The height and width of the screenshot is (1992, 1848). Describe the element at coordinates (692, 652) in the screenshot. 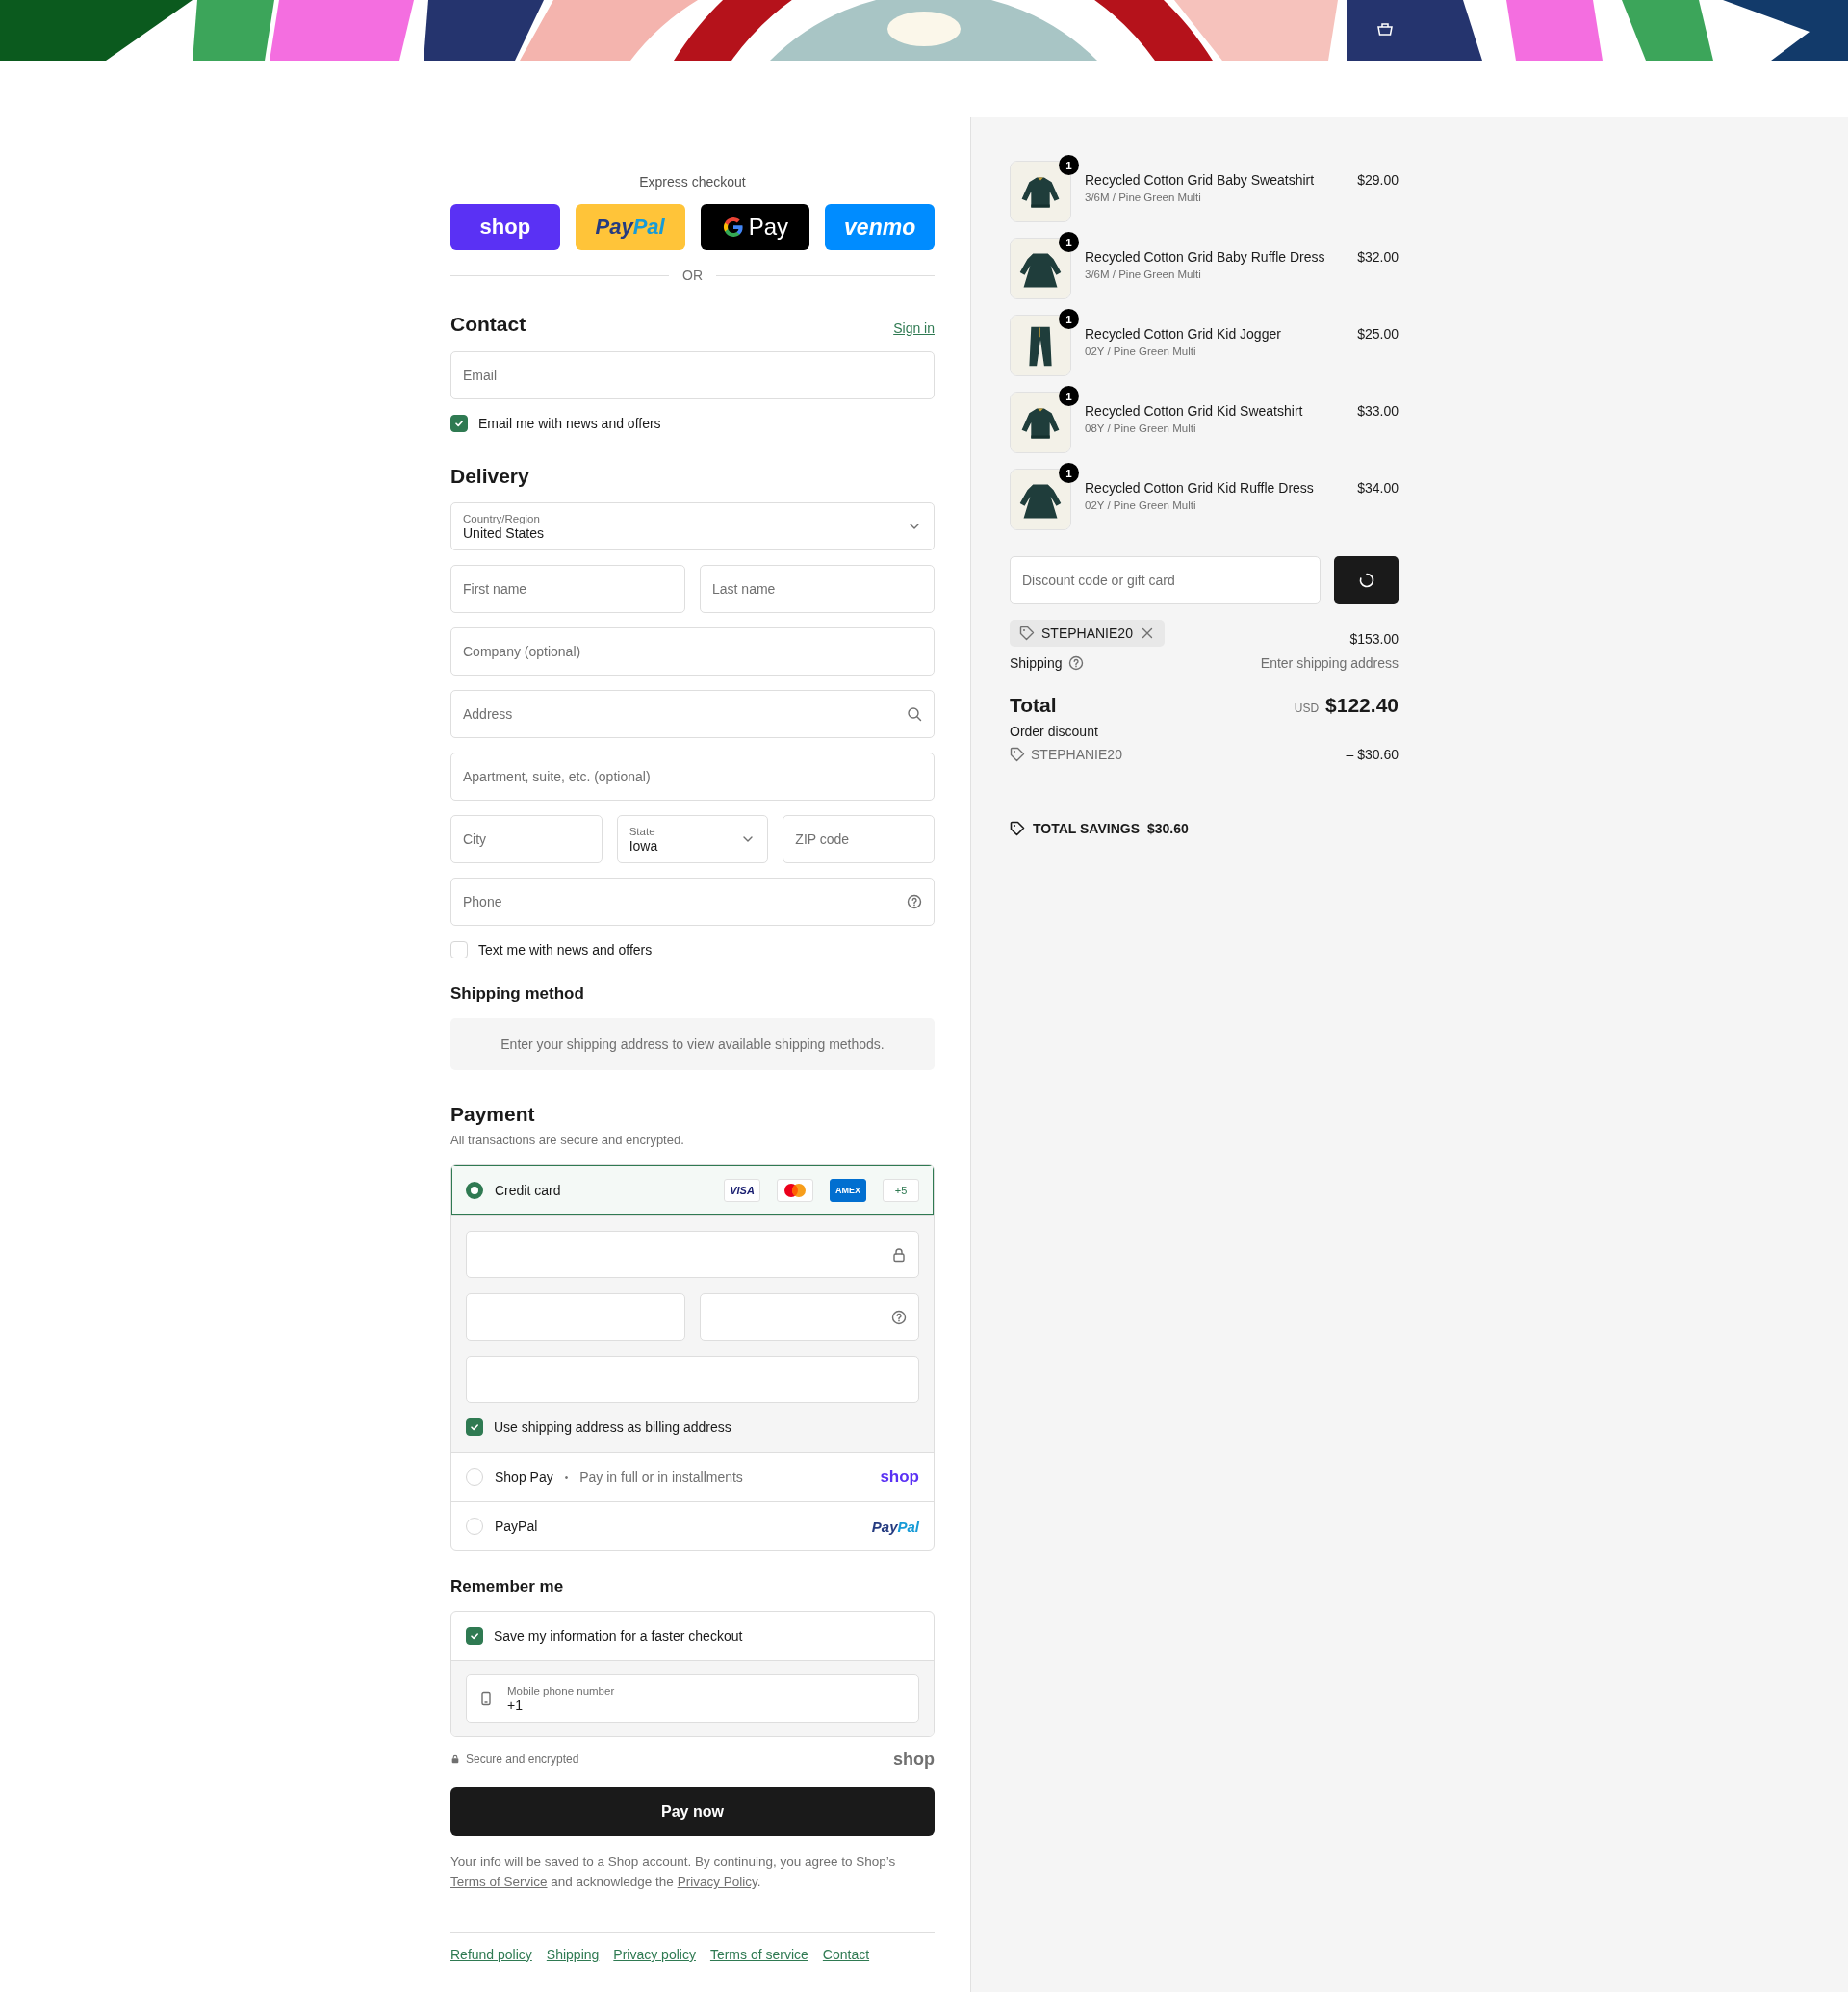

I see `input-field: Company (optional)` at that location.